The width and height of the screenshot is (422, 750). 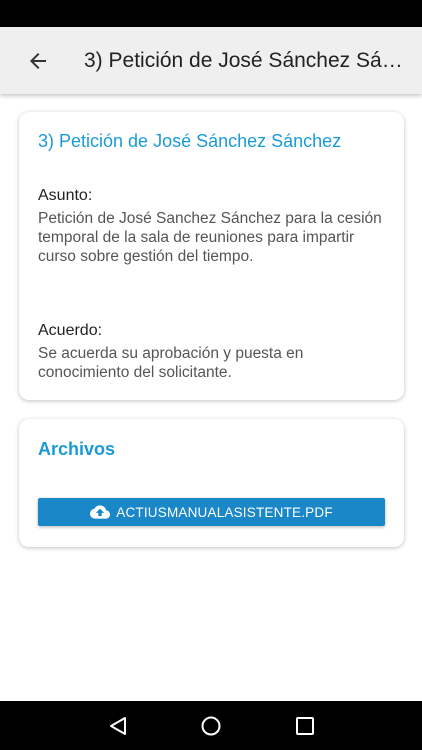 I want to click on triangle-back-icon, so click(x=118, y=726).